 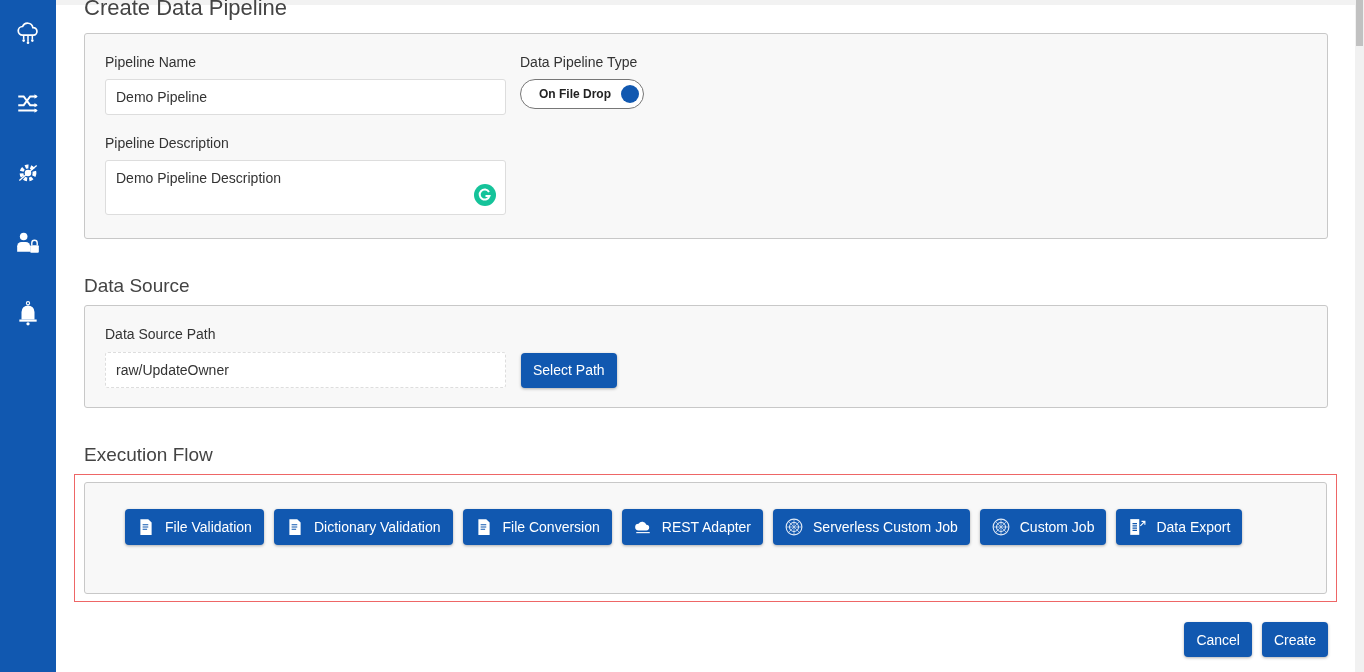 What do you see at coordinates (28, 33) in the screenshot?
I see `cloud-network-icon` at bounding box center [28, 33].